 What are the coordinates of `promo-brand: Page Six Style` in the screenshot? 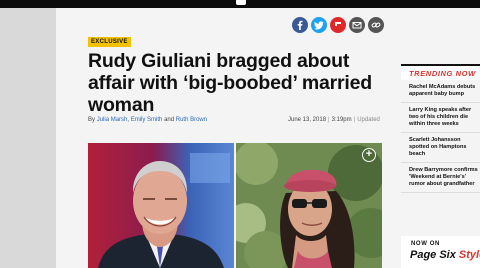 It's located at (445, 255).